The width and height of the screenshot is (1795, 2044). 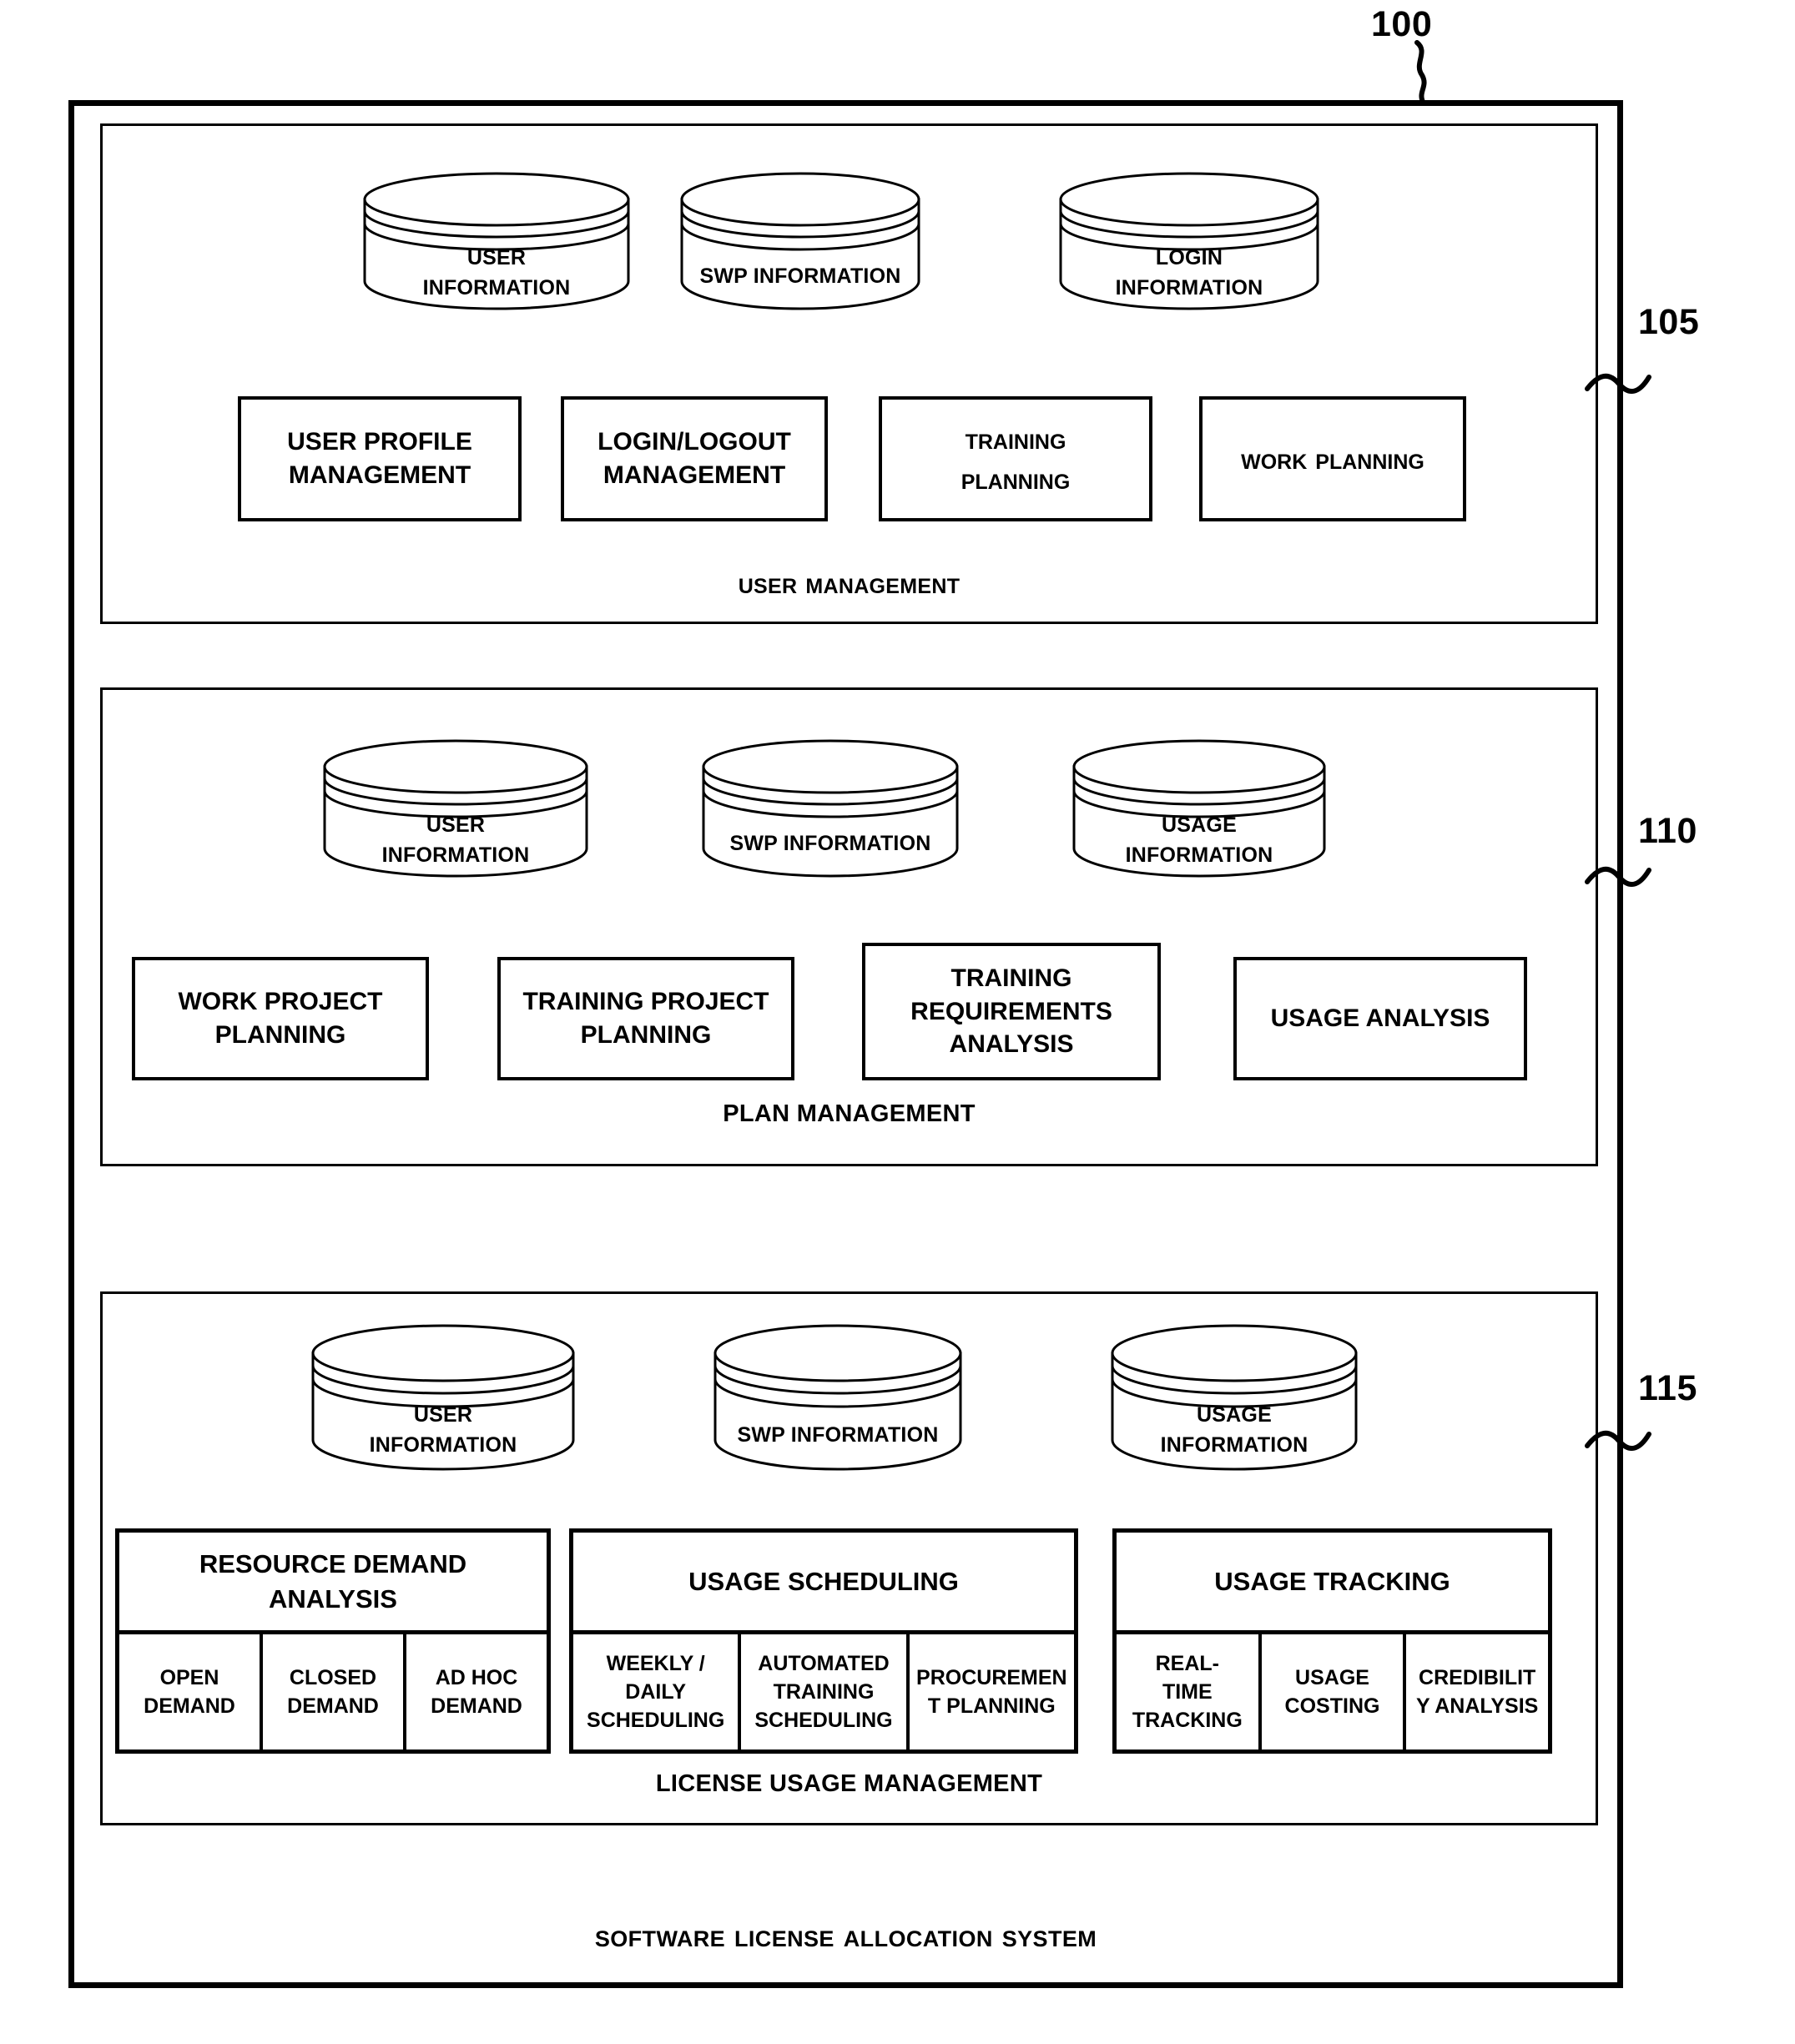 I want to click on function-box-label: Work Planning, so click(x=1332, y=458).